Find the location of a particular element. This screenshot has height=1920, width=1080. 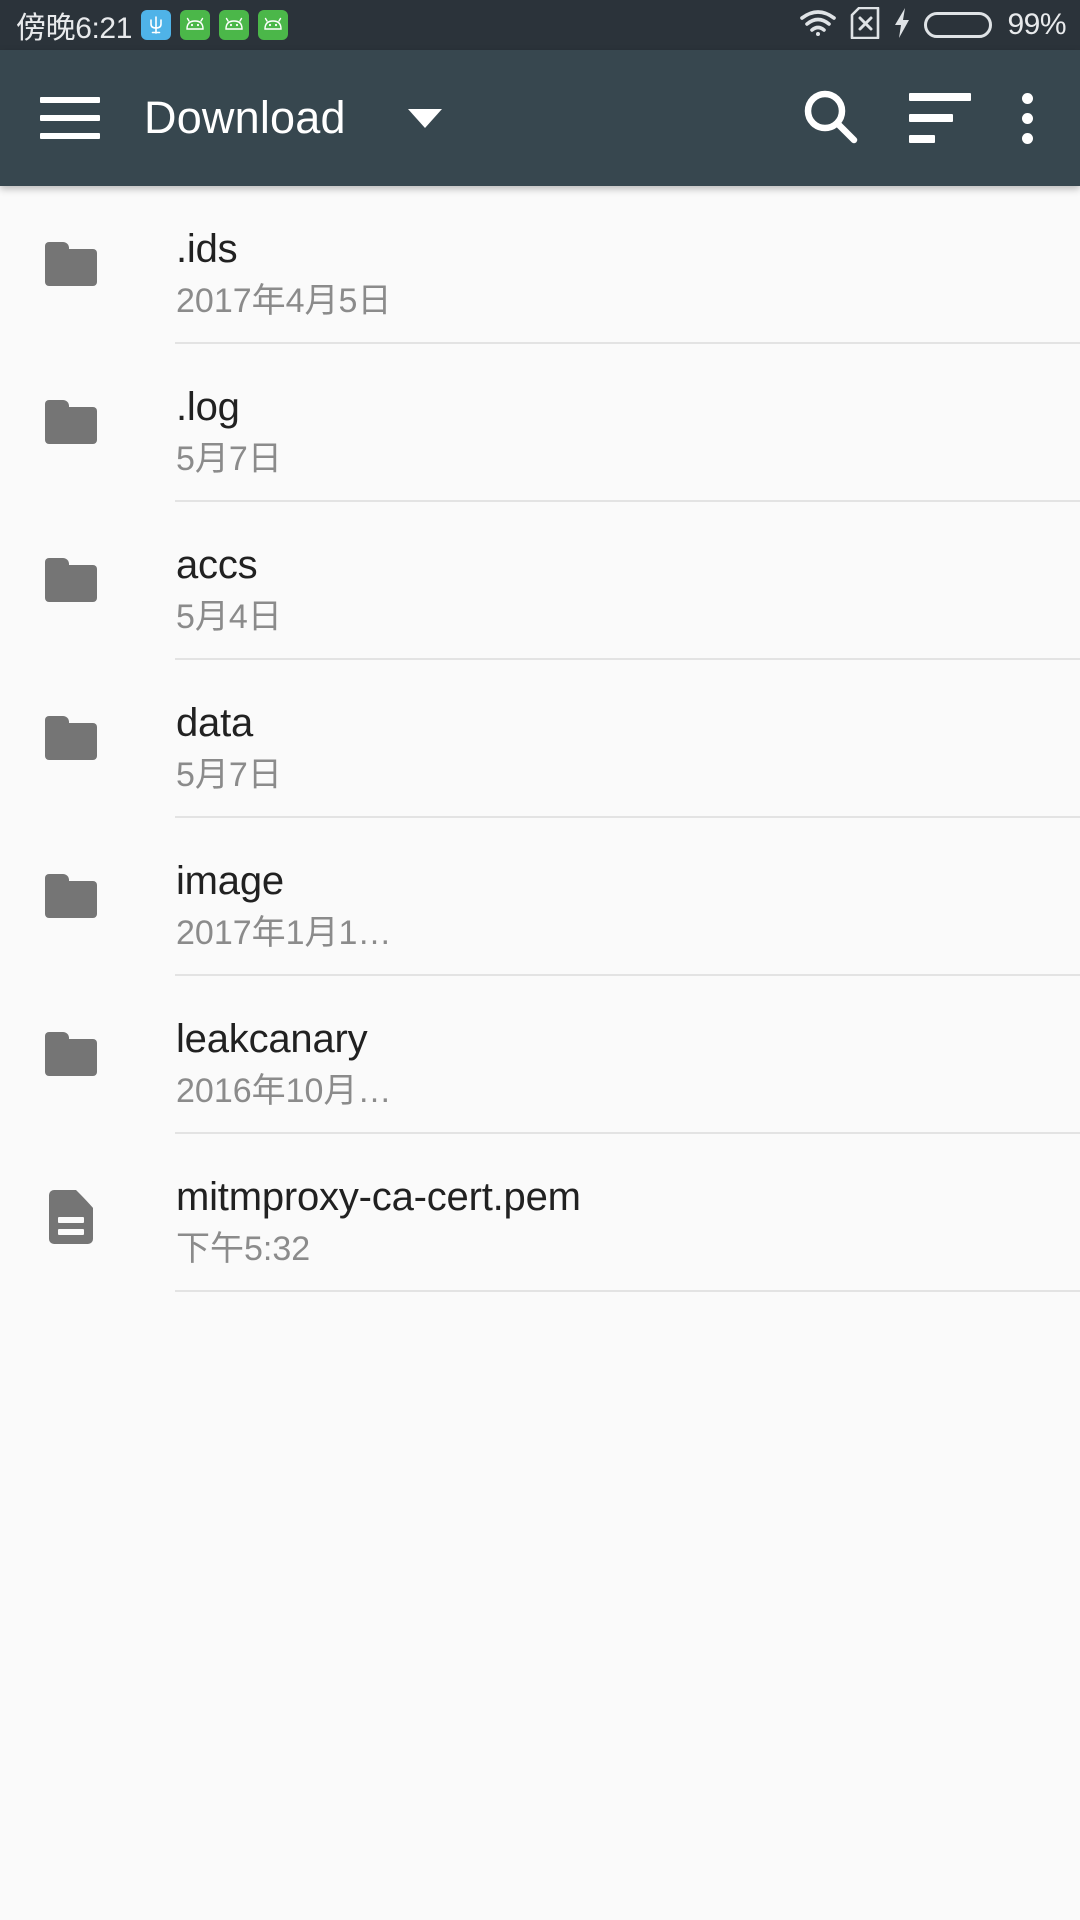

list-item-text: accs 5月4日 is located at coordinates (628, 571).